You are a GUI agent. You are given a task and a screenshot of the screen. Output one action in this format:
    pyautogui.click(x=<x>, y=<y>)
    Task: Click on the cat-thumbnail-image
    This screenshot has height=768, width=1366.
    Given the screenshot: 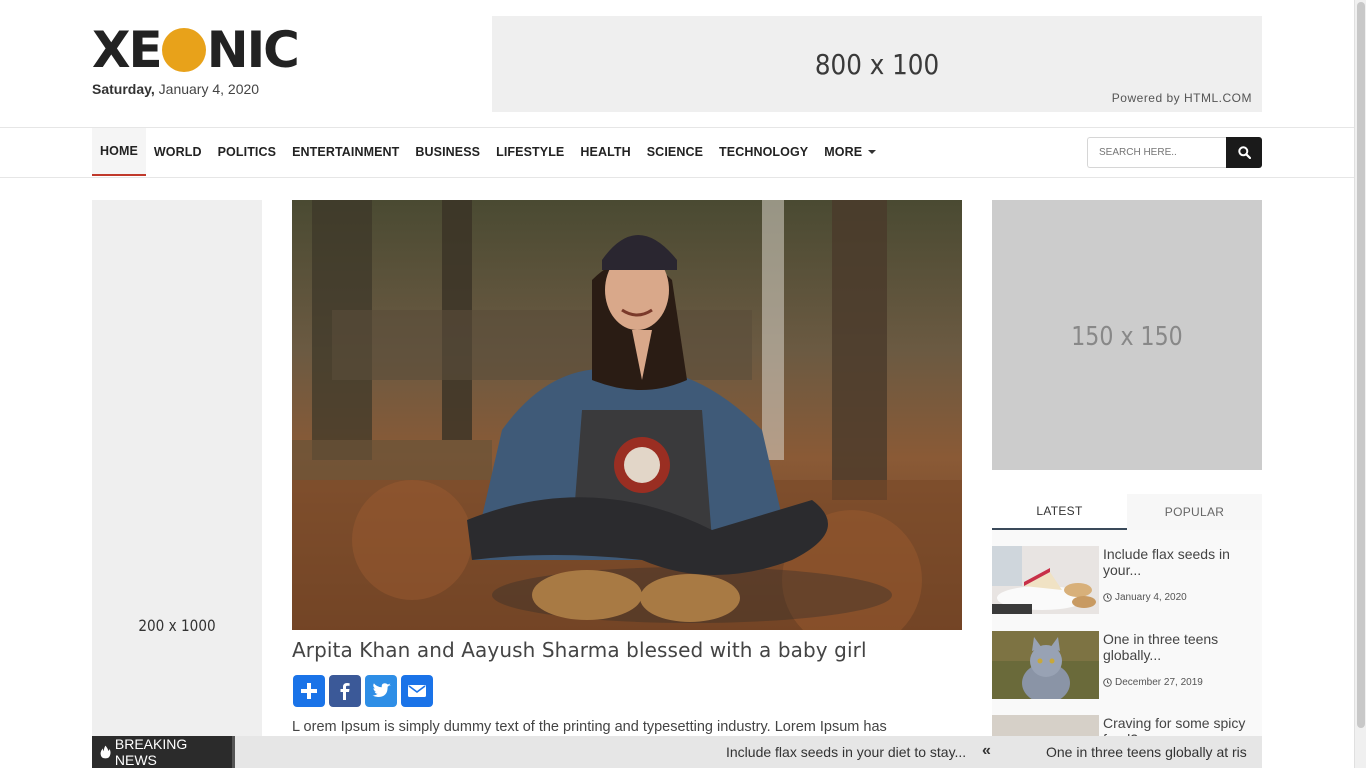 What is the action you would take?
    pyautogui.click(x=1045, y=665)
    